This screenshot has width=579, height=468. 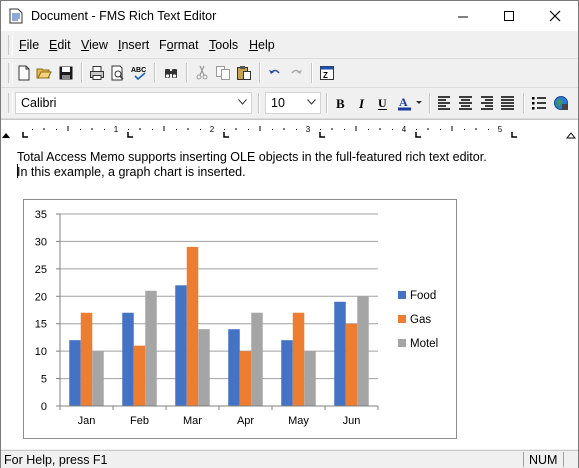 I want to click on toolbar-grip, so click(x=10, y=73).